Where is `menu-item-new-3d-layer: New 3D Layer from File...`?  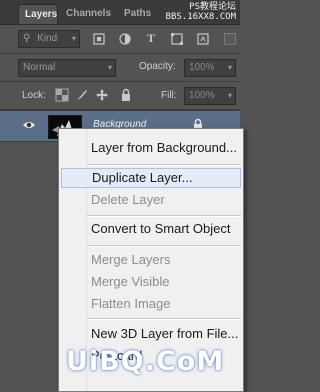
menu-item-new-3d-layer: New 3D Layer from File... is located at coordinates (151, 334).